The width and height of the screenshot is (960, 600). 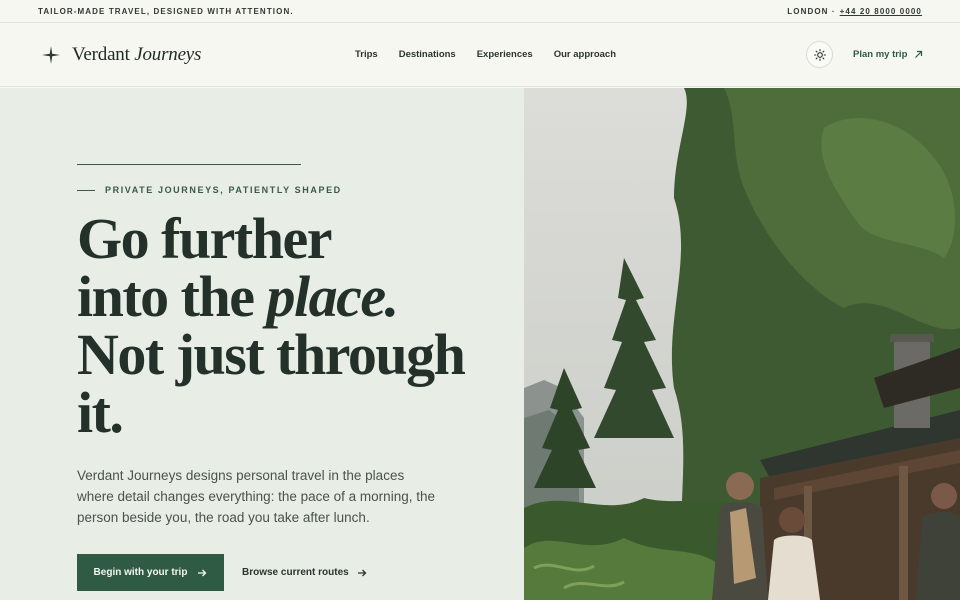 I want to click on headline-line-4: it., so click(x=100, y=412).